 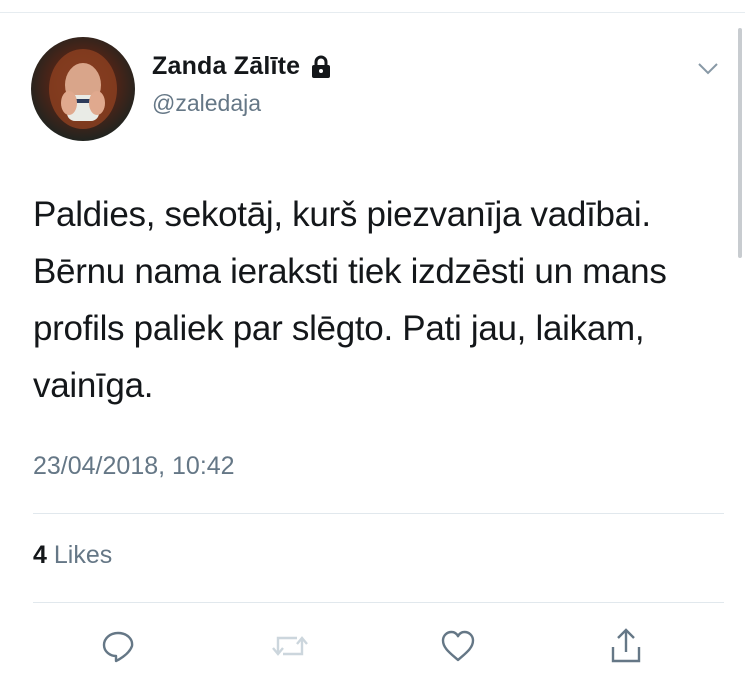 I want to click on profile-photo-icon, so click(x=83, y=89).